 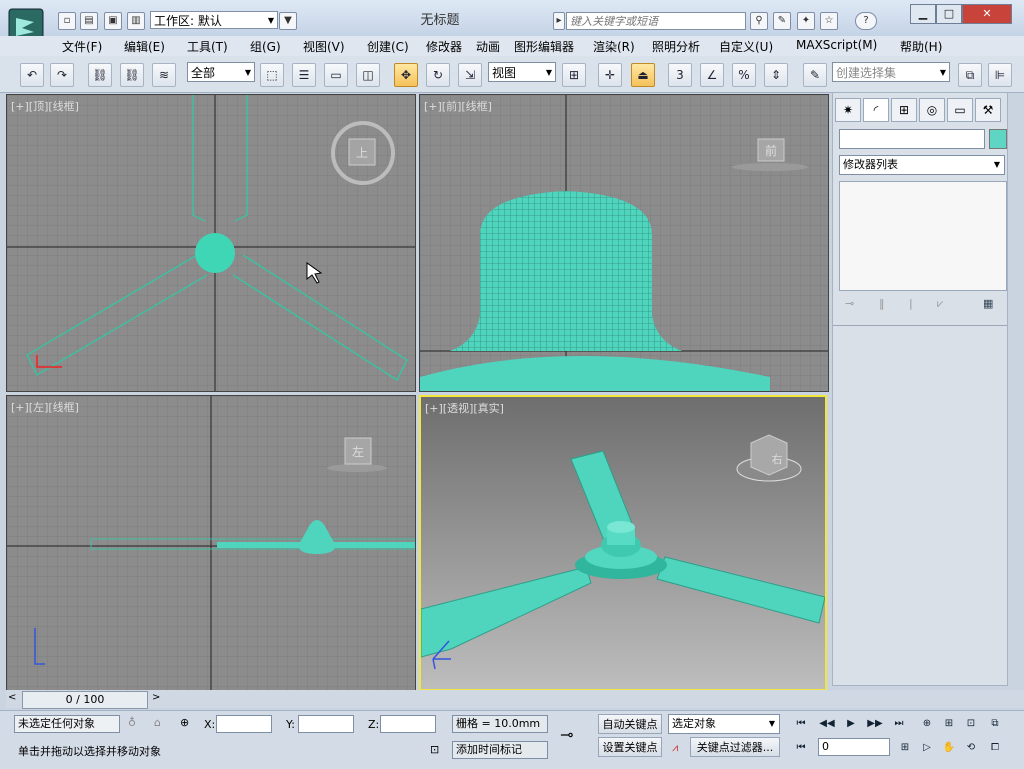 I want to click on quick-access-dropdown-icon: ▼, so click(x=288, y=21).